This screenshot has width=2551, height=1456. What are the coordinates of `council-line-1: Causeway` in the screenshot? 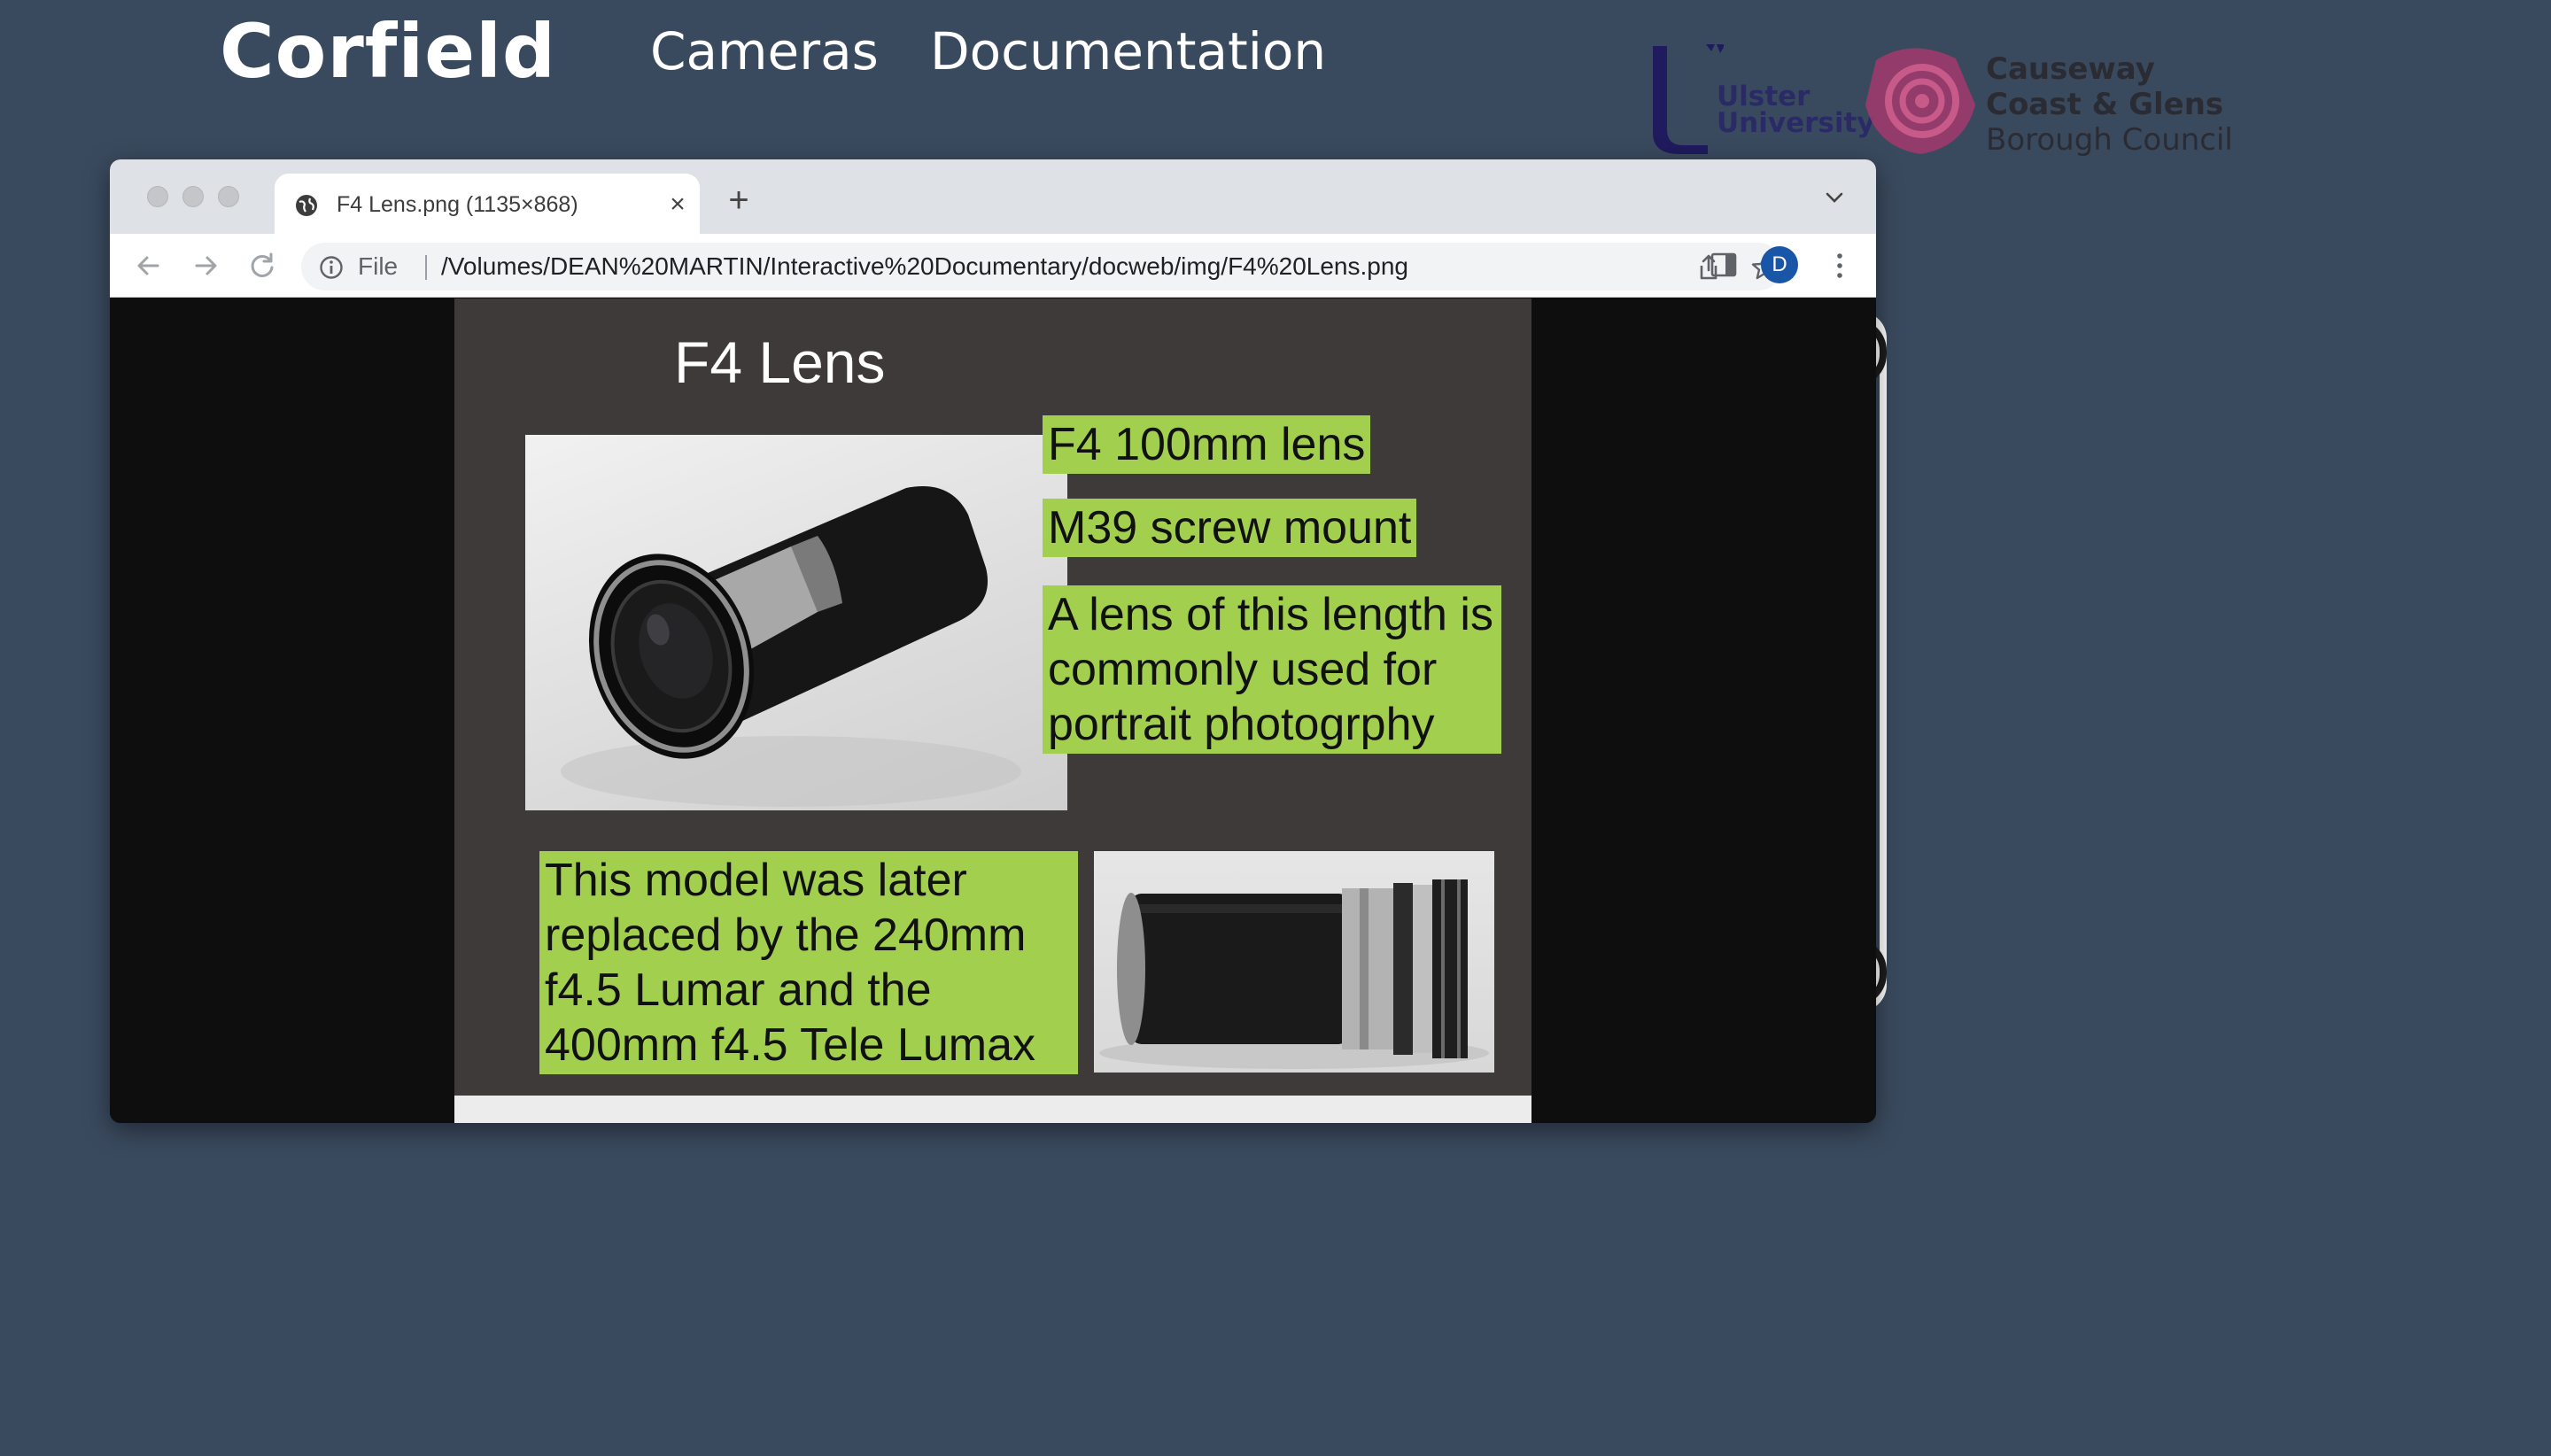 It's located at (2070, 69).